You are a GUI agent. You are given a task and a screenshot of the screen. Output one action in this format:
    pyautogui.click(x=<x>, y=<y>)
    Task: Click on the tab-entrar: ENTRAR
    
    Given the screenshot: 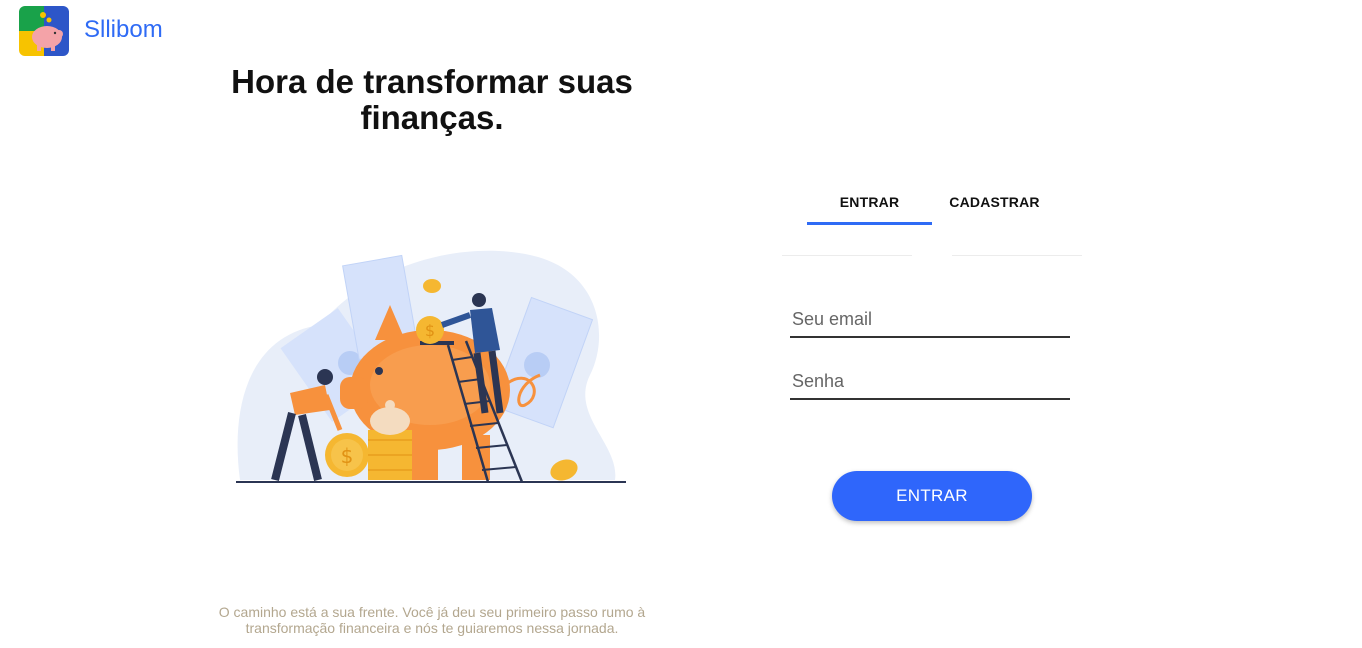 What is the action you would take?
    pyautogui.click(x=869, y=202)
    